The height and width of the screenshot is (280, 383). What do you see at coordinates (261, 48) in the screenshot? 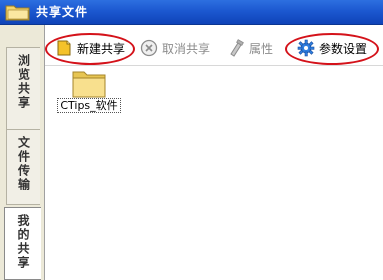
I see `properties-label: 属性` at bounding box center [261, 48].